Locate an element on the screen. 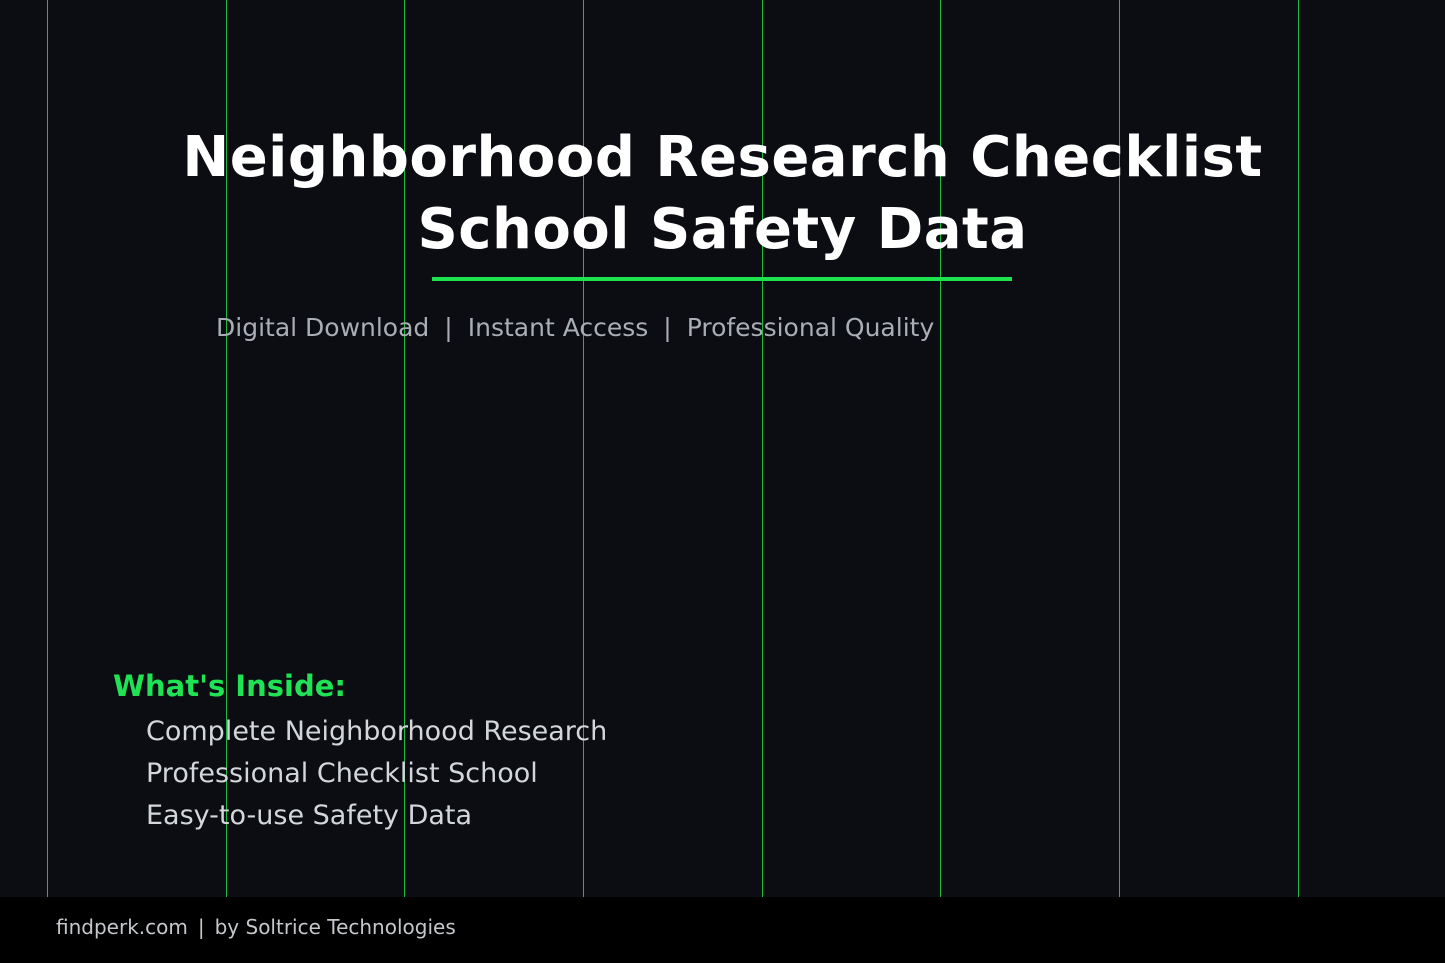 The width and height of the screenshot is (1445, 963). feature-digital-download: Digital Download is located at coordinates (323, 327).